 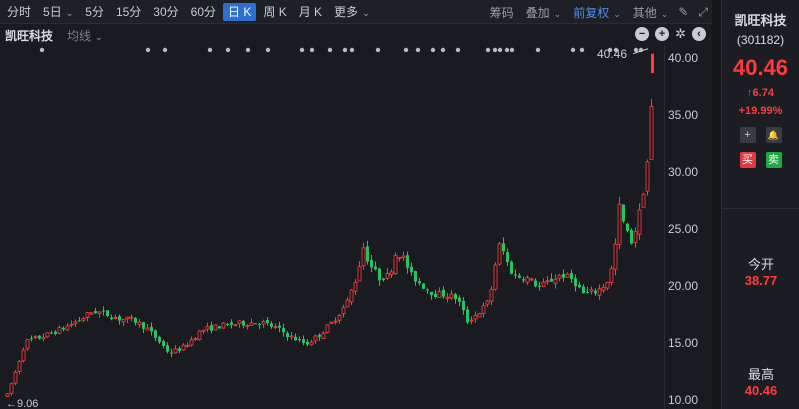 What do you see at coordinates (716, 204) in the screenshot?
I see `panel-divider` at bounding box center [716, 204].